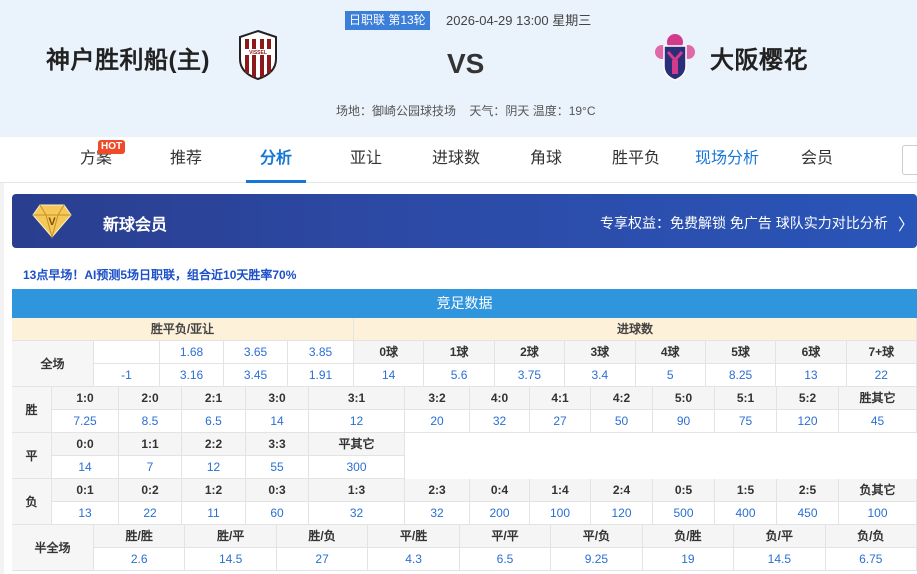 This screenshot has width=917, height=574. Describe the element at coordinates (684, 421) in the screenshot. I see `odds-cell: 90` at that location.